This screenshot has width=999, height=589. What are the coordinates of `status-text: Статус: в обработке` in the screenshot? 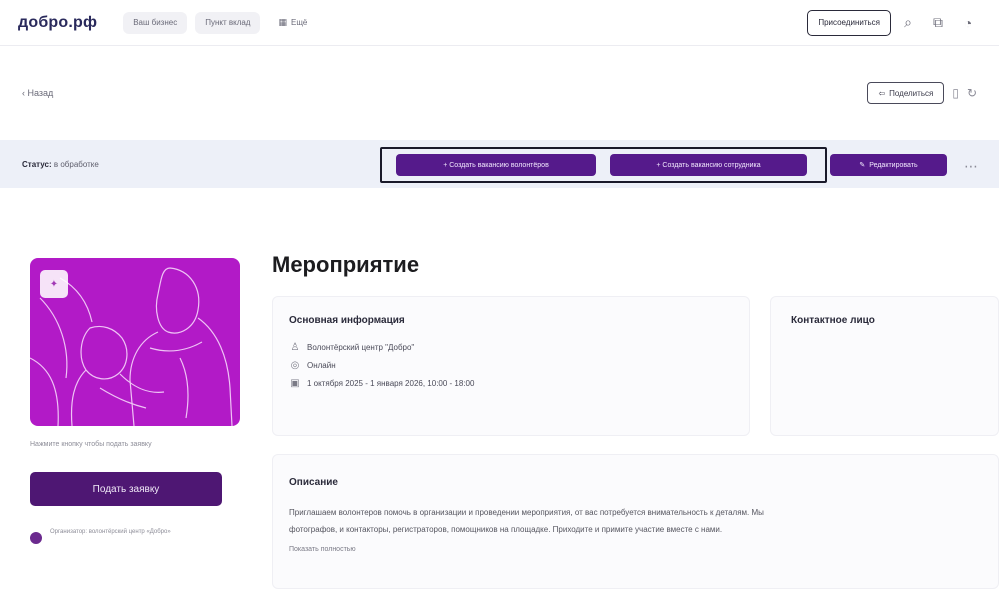 It's located at (60, 164).